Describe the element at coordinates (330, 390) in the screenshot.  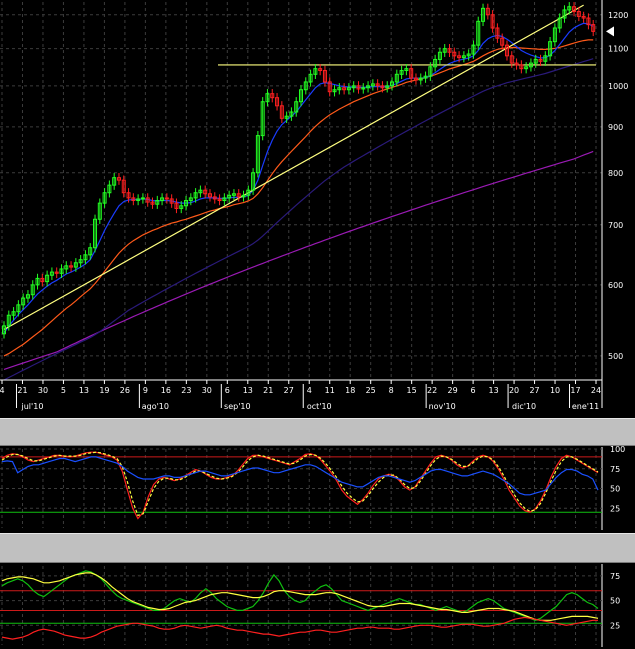
I see `time-axis-day-label: 11` at that location.